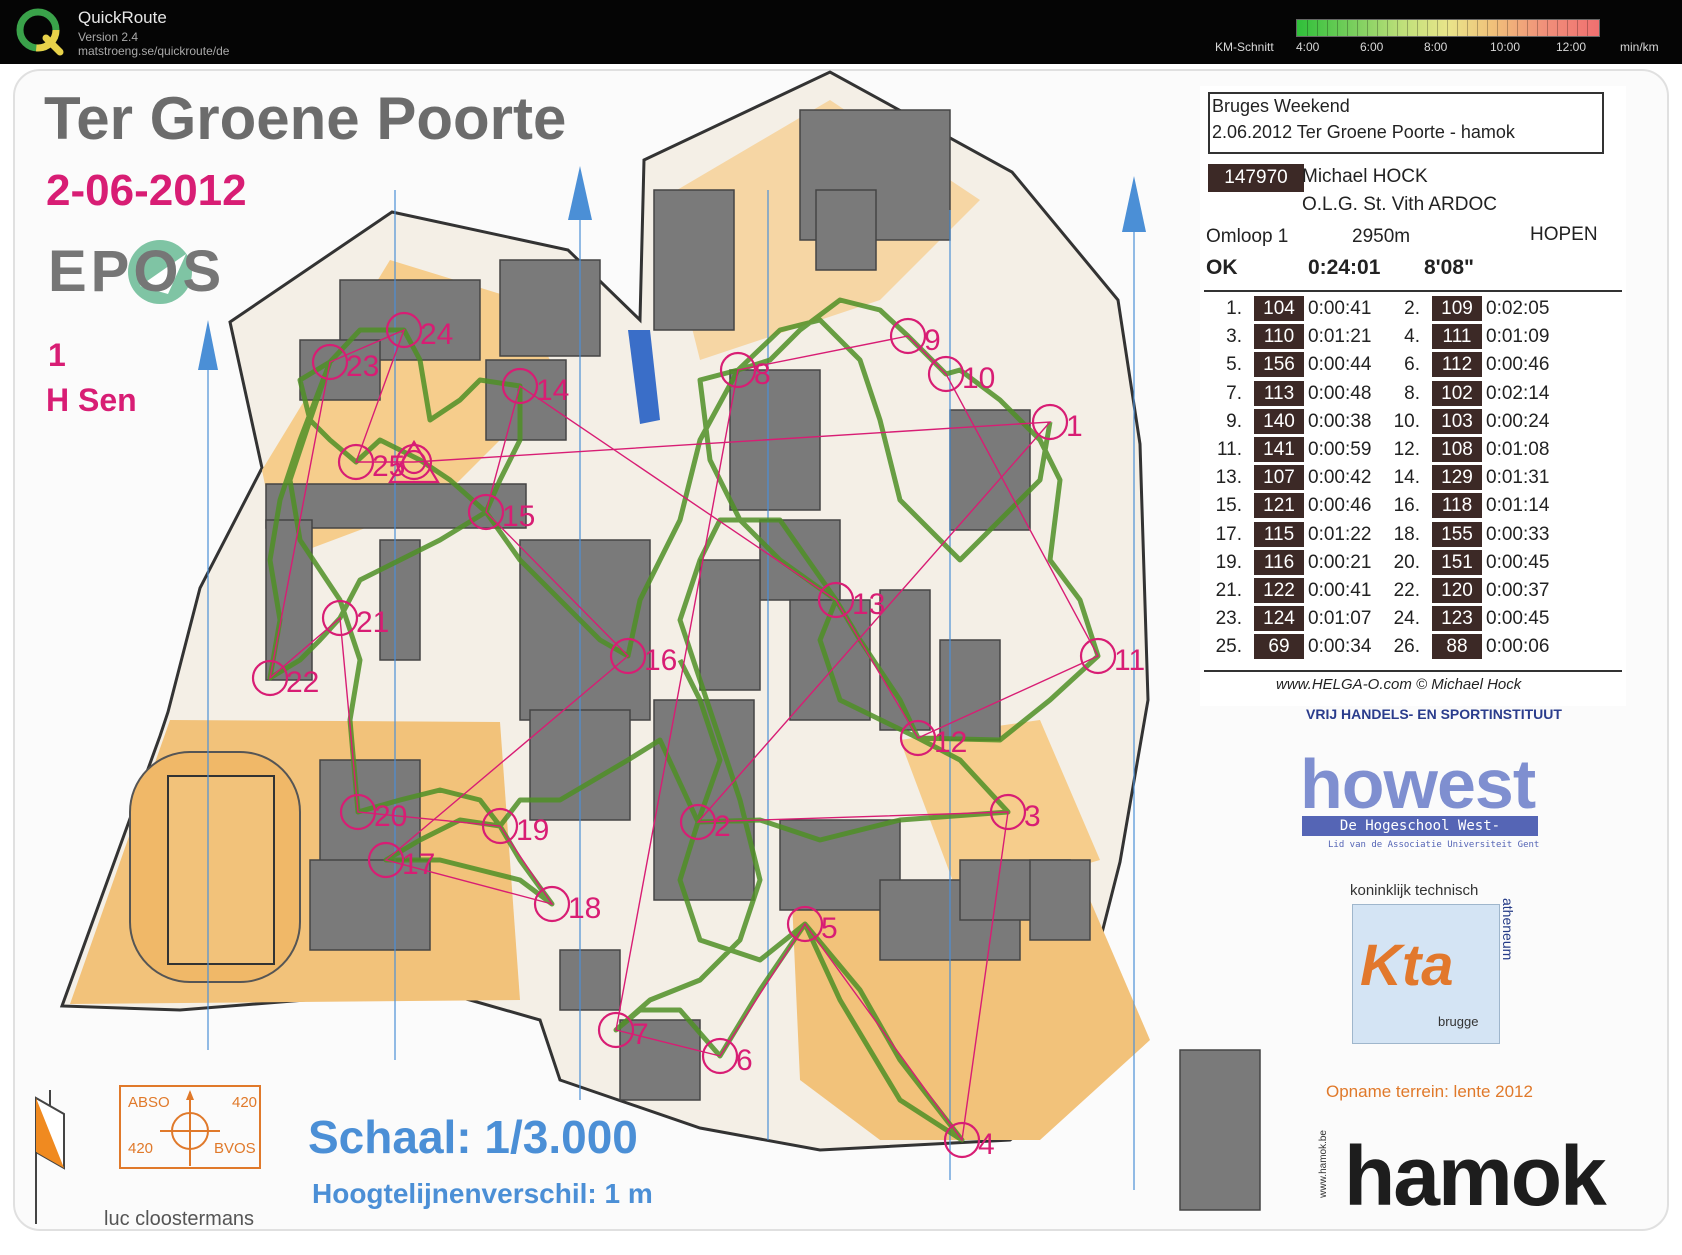 The image size is (1682, 1255). Describe the element at coordinates (1365, 176) in the screenshot. I see `runner-name: Michael HOCK` at that location.